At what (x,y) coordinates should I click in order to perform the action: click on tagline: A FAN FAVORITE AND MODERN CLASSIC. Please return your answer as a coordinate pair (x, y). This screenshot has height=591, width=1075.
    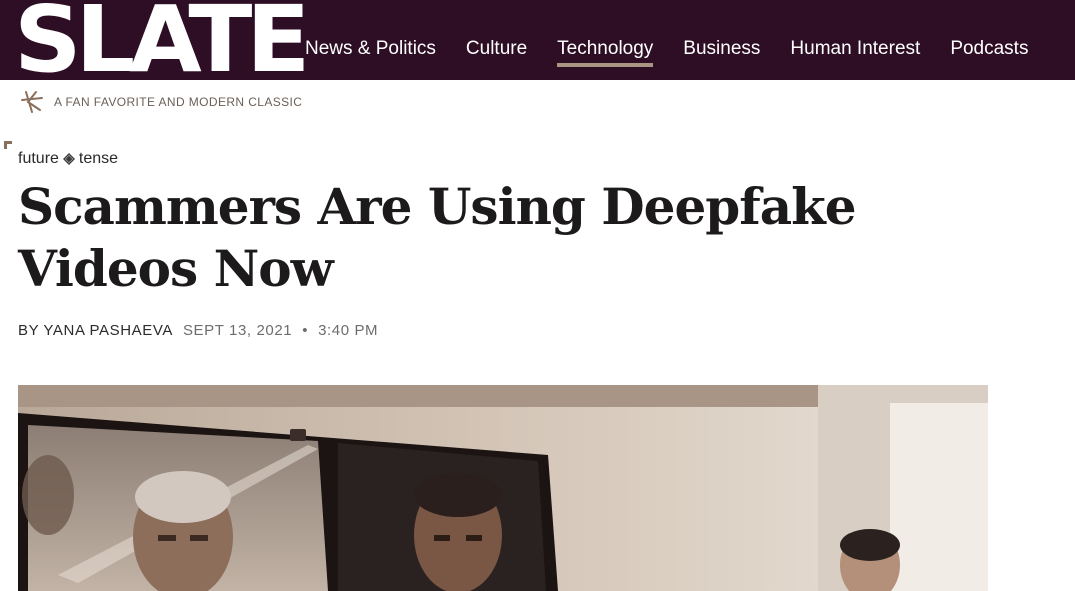
    Looking at the image, I should click on (160, 102).